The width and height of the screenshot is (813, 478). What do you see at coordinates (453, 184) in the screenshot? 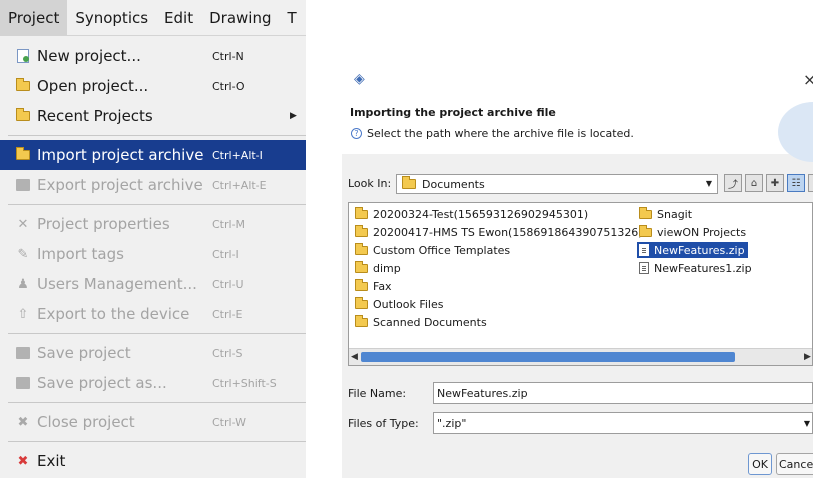
I see `look-in-value: Documents` at bounding box center [453, 184].